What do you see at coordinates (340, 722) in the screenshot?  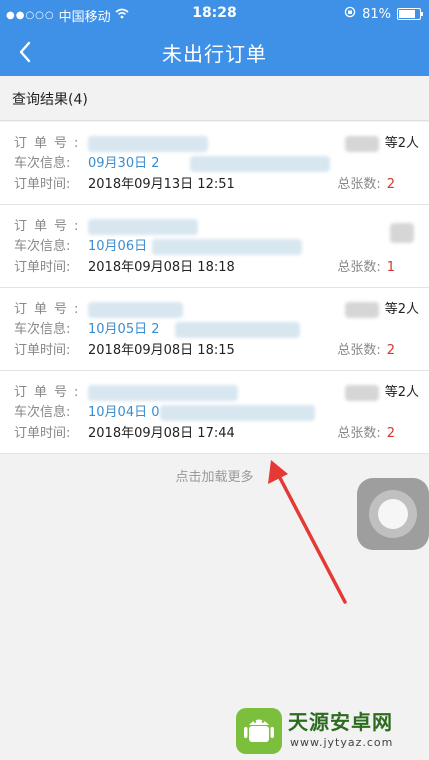 I see `watermark-title: 天源安卓网` at bounding box center [340, 722].